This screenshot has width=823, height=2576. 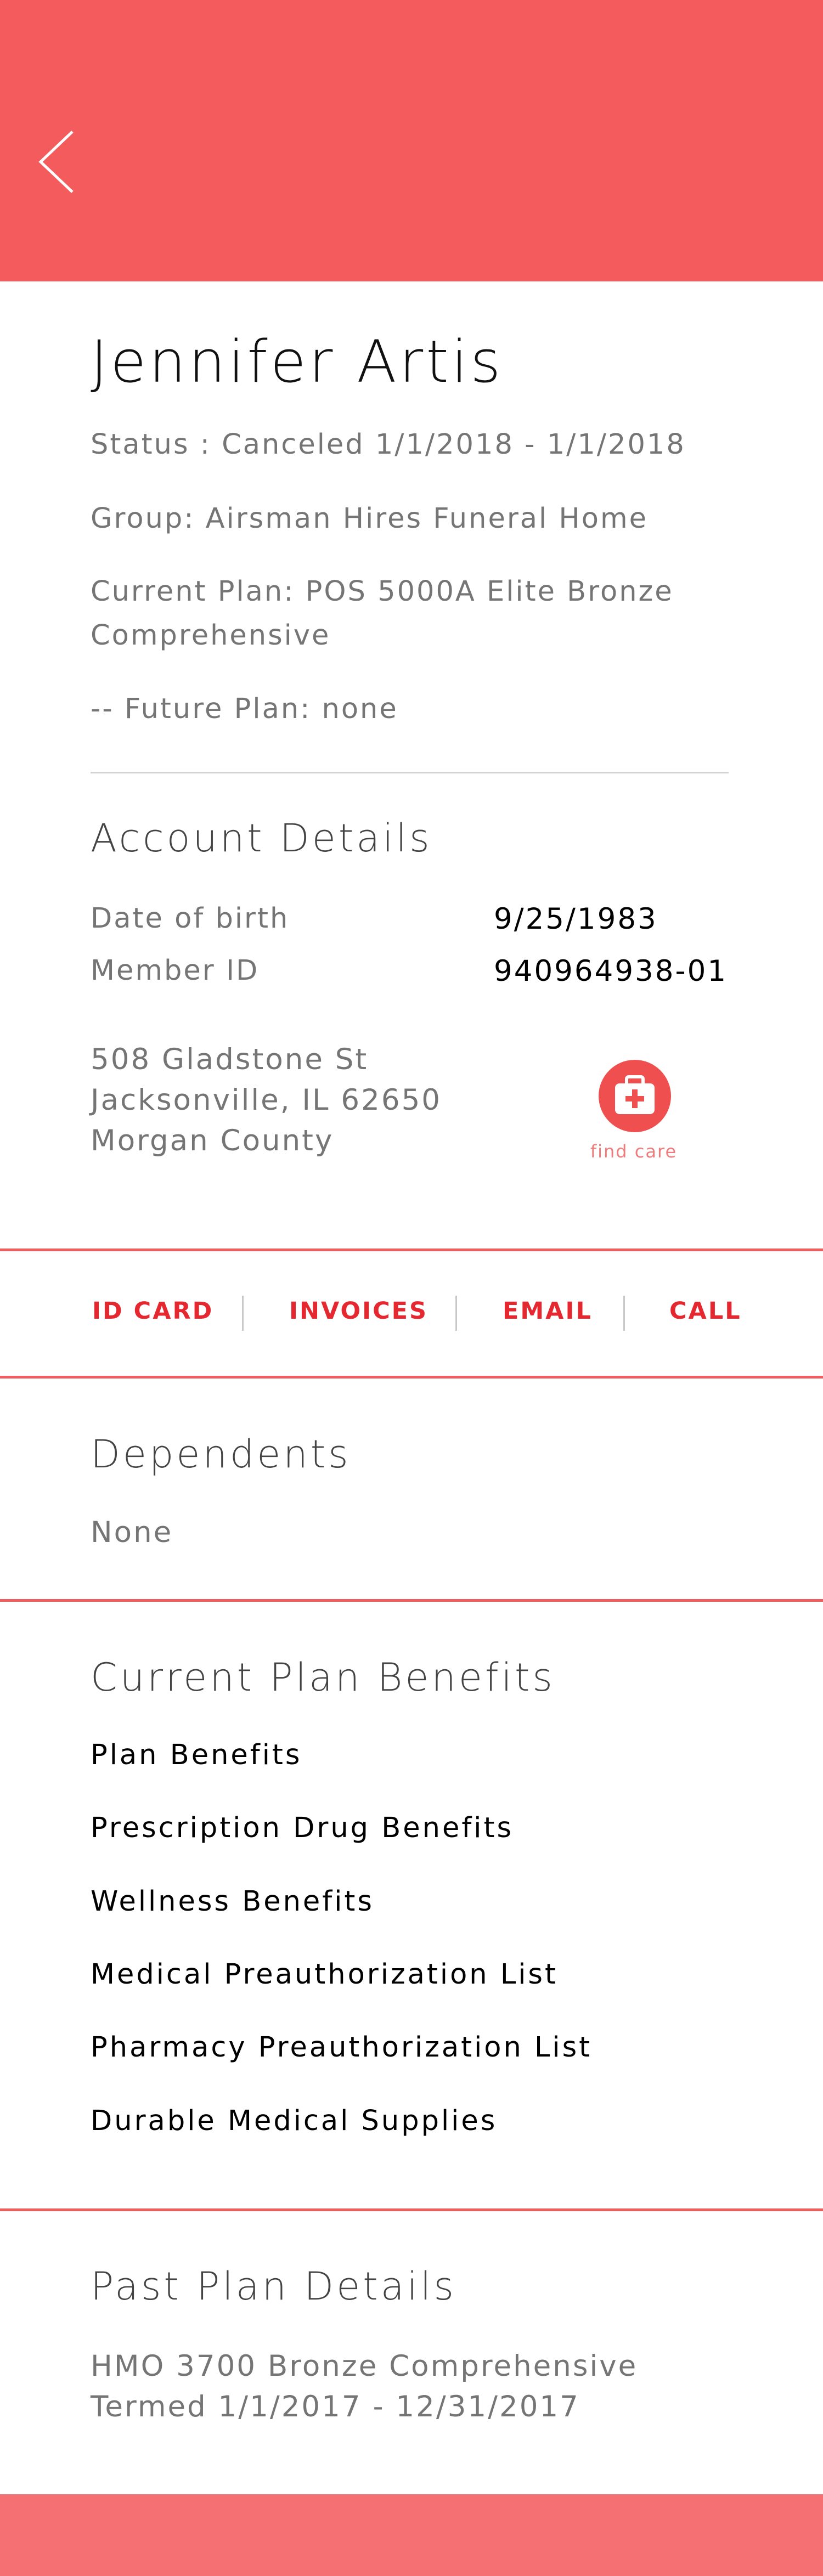 What do you see at coordinates (358, 1311) in the screenshot?
I see `invoices-link: INVOICES` at bounding box center [358, 1311].